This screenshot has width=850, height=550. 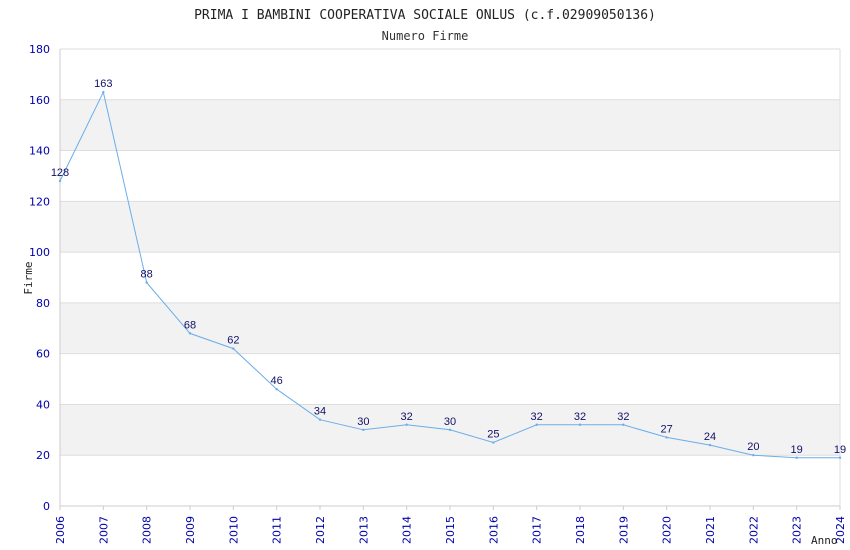 I want to click on data-label: 62, so click(x=233, y=341).